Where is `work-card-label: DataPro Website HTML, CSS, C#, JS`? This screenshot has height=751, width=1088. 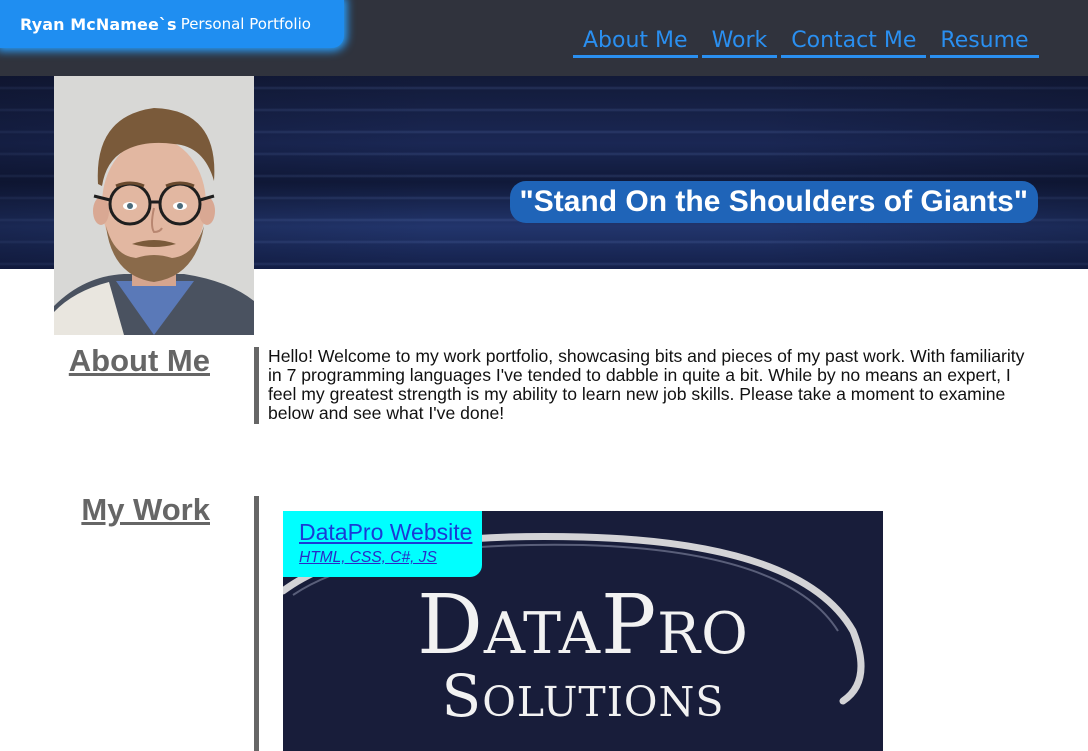
work-card-label: DataPro Website HTML, CSS, C#, JS is located at coordinates (382, 544).